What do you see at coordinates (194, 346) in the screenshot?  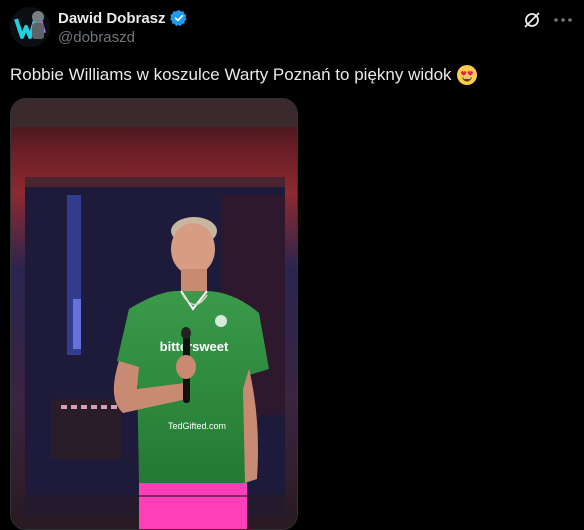 I see `shirt-sponsor-text: bittersweet` at bounding box center [194, 346].